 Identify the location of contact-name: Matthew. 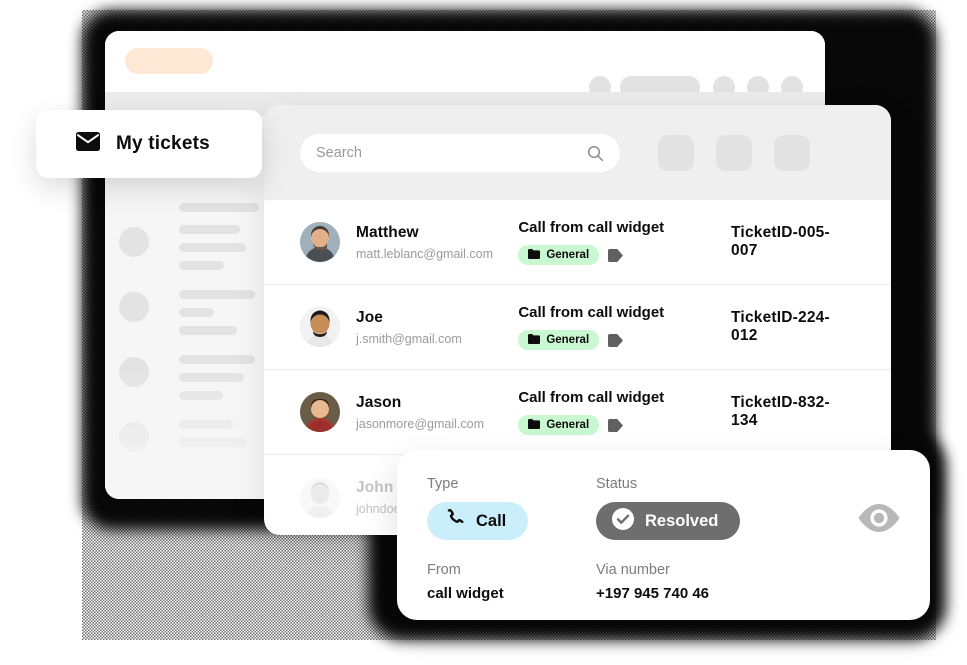
(387, 232).